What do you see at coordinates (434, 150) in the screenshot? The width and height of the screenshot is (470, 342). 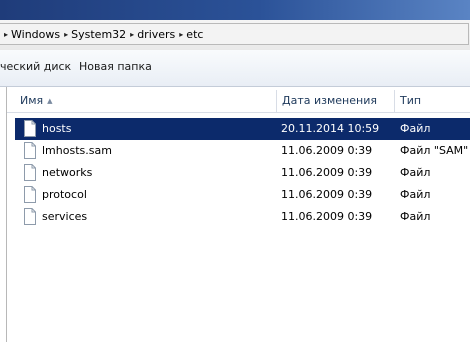 I see `file-type: Файл "SAM"` at bounding box center [434, 150].